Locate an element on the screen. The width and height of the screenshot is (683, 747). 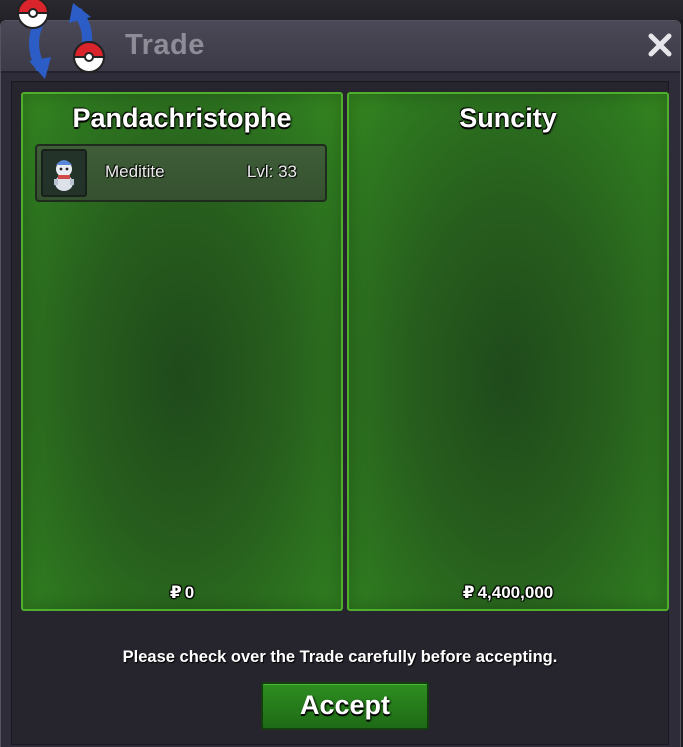
right-player-name: Suncity is located at coordinates (508, 118).